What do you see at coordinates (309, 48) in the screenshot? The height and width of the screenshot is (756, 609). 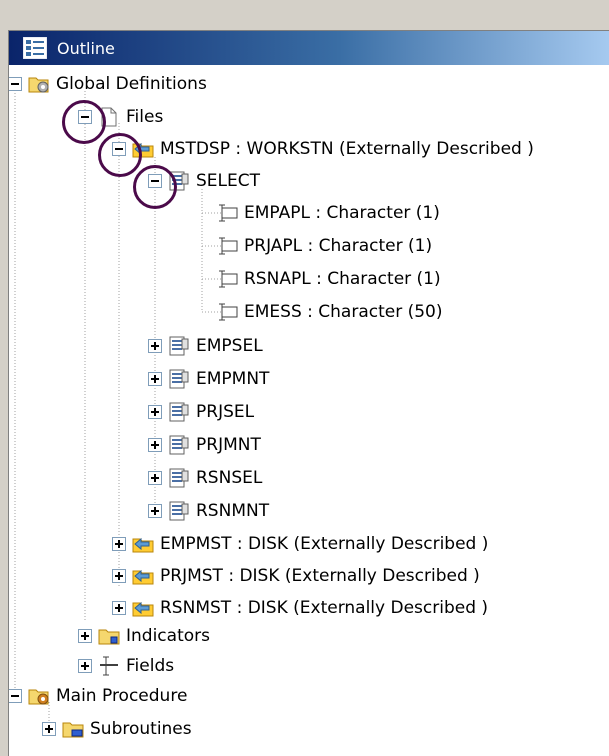 I see `outline-title-bar: Outline` at bounding box center [309, 48].